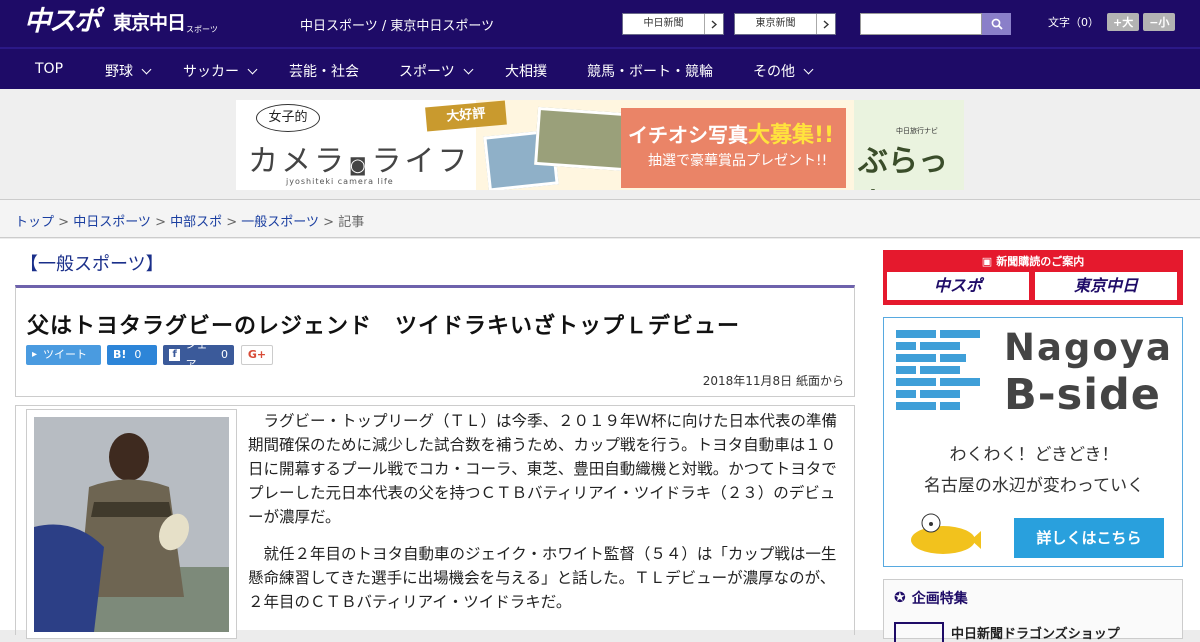 The image size is (1200, 642). I want to click on nav-soccer: サッカー, so click(220, 71).